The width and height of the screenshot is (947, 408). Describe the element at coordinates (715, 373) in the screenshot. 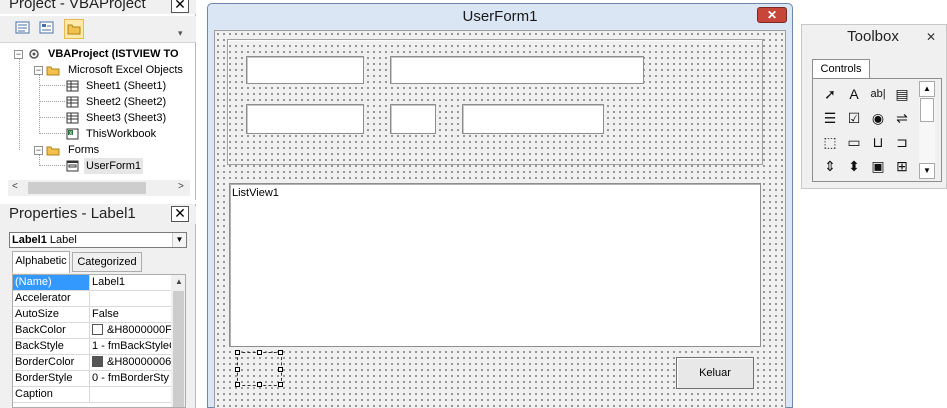

I see `keluar-button: Keluar` at that location.